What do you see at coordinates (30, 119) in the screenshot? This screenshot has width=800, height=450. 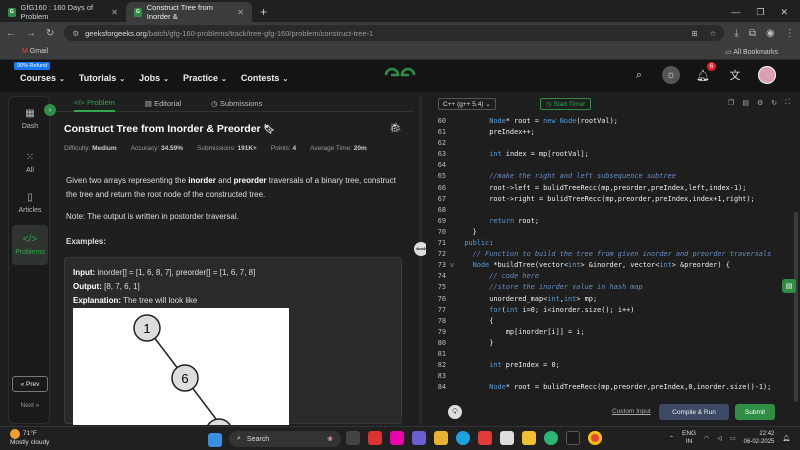 I see `sidebar-item-dash: ▦ Dash` at bounding box center [30, 119].